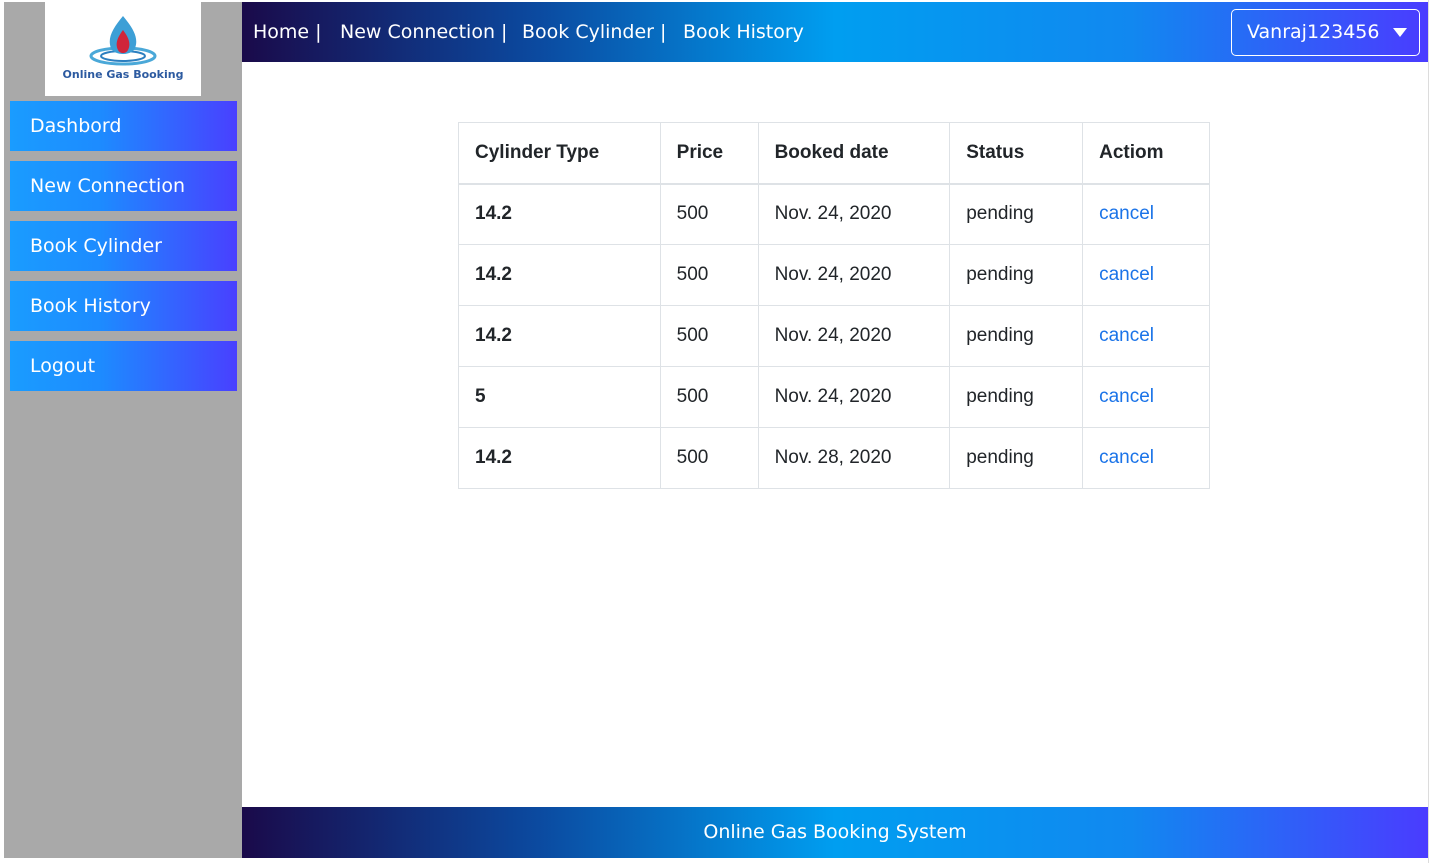  What do you see at coordinates (559, 153) in the screenshot?
I see `column-header-cylinder-type: Cylinder Type` at bounding box center [559, 153].